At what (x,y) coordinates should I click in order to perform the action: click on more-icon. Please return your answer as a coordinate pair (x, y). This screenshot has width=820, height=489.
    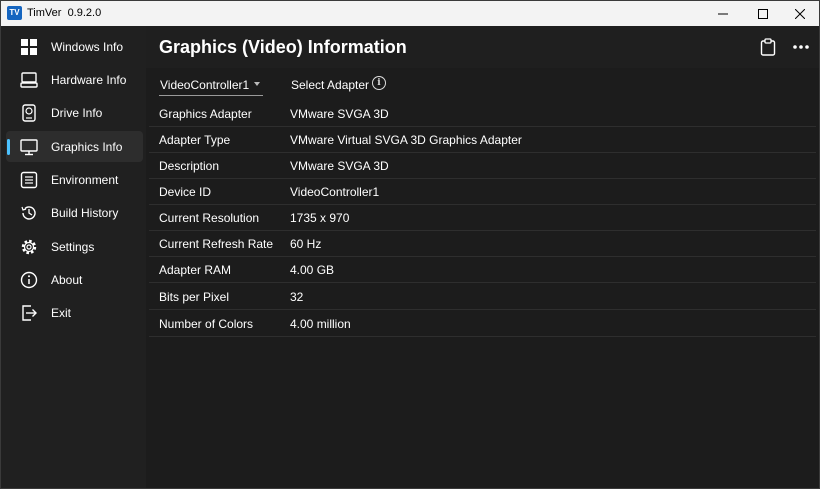
    Looking at the image, I should click on (801, 47).